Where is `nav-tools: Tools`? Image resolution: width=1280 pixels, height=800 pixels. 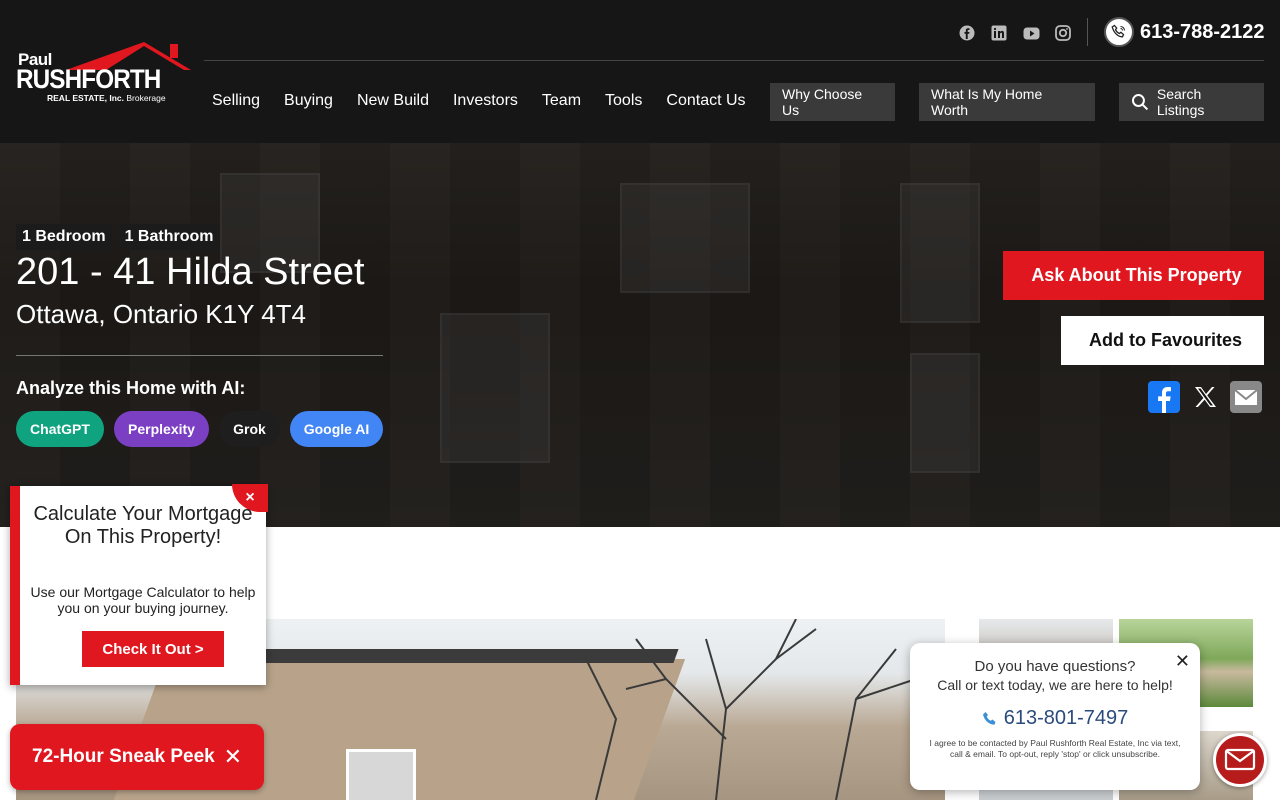
nav-tools: Tools is located at coordinates (623, 101).